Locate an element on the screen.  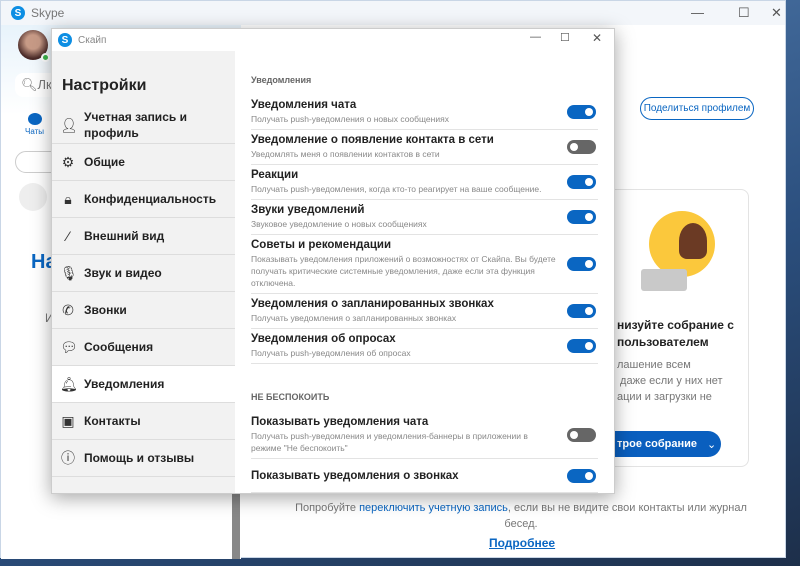
learn-more-link: Подробнее is located at coordinates (522, 543).